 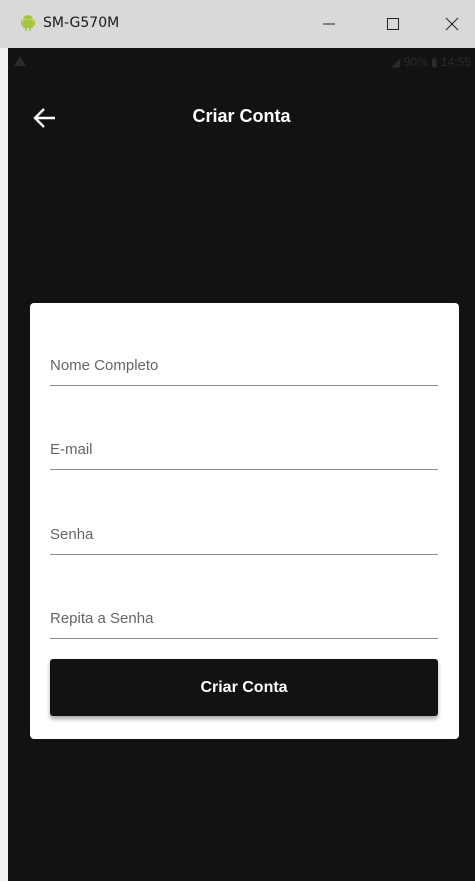 What do you see at coordinates (241, 62) in the screenshot?
I see `status-bar: ◢ 90% ▮ 14:55` at bounding box center [241, 62].